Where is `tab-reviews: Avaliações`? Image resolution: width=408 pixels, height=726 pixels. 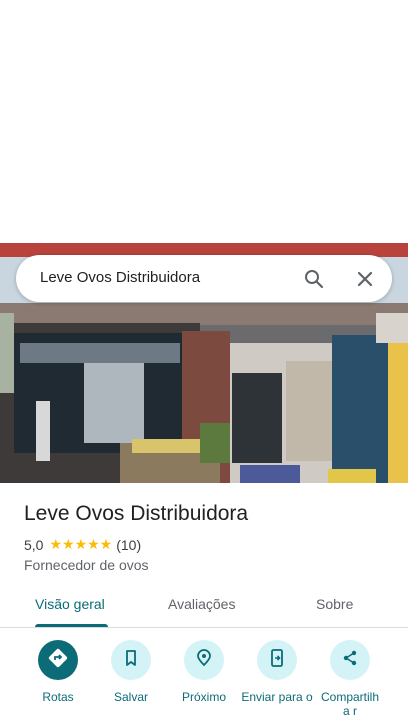
tab-reviews: Avaliações is located at coordinates (201, 604).